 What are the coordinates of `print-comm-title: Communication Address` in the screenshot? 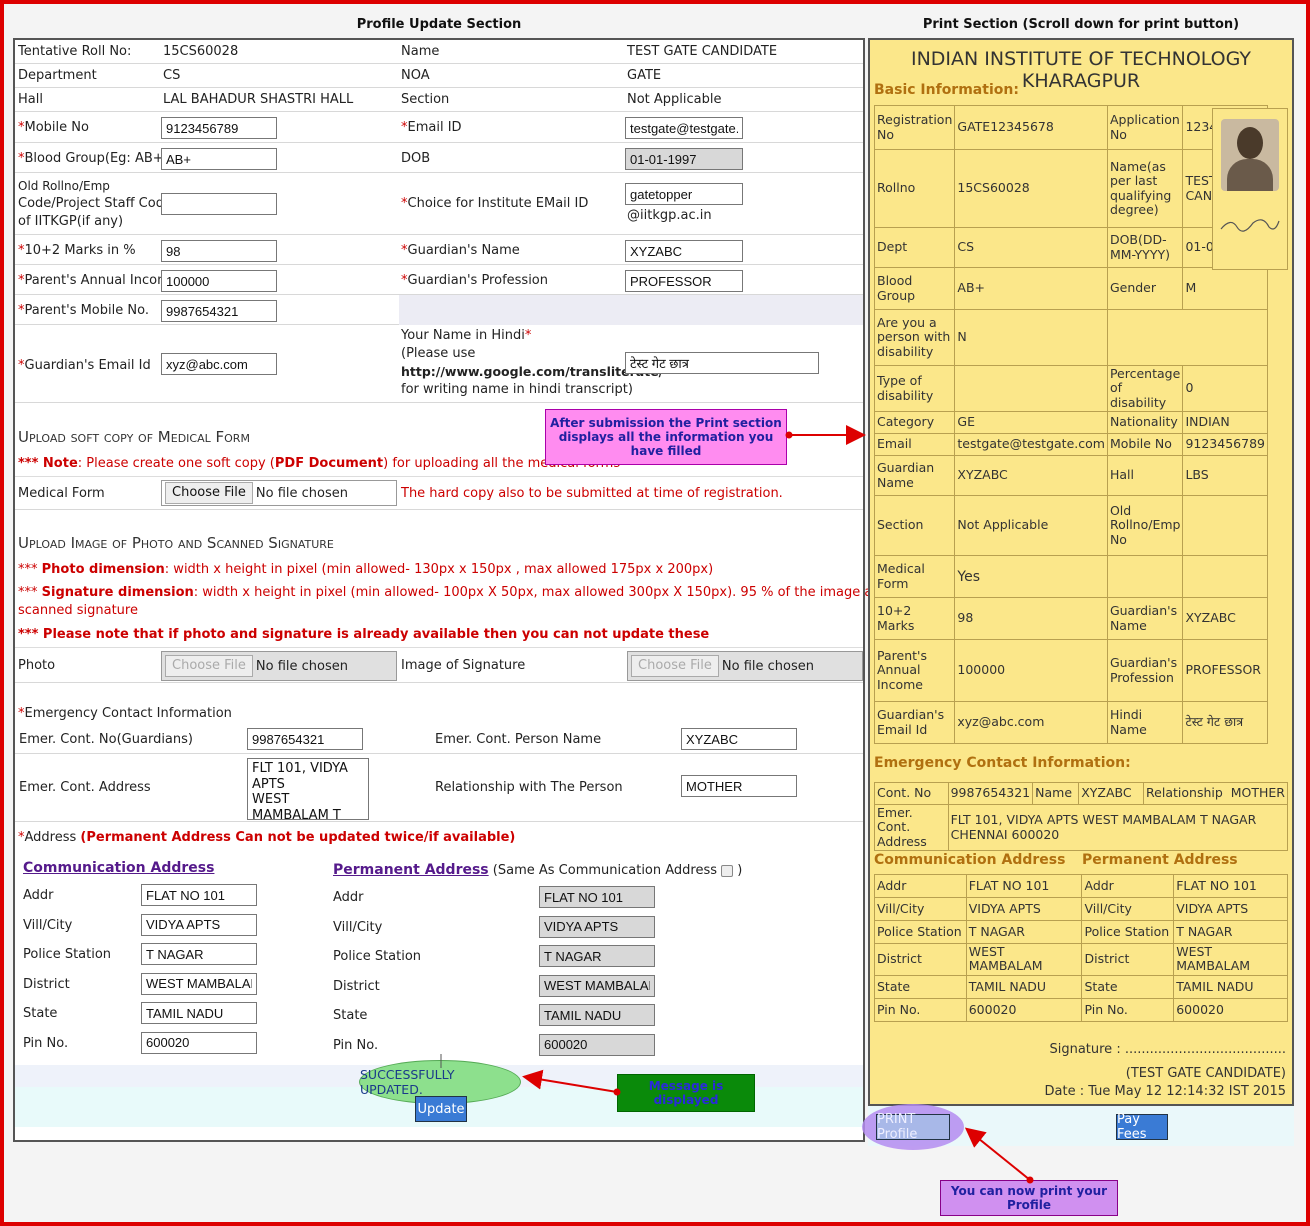 It's located at (970, 860).